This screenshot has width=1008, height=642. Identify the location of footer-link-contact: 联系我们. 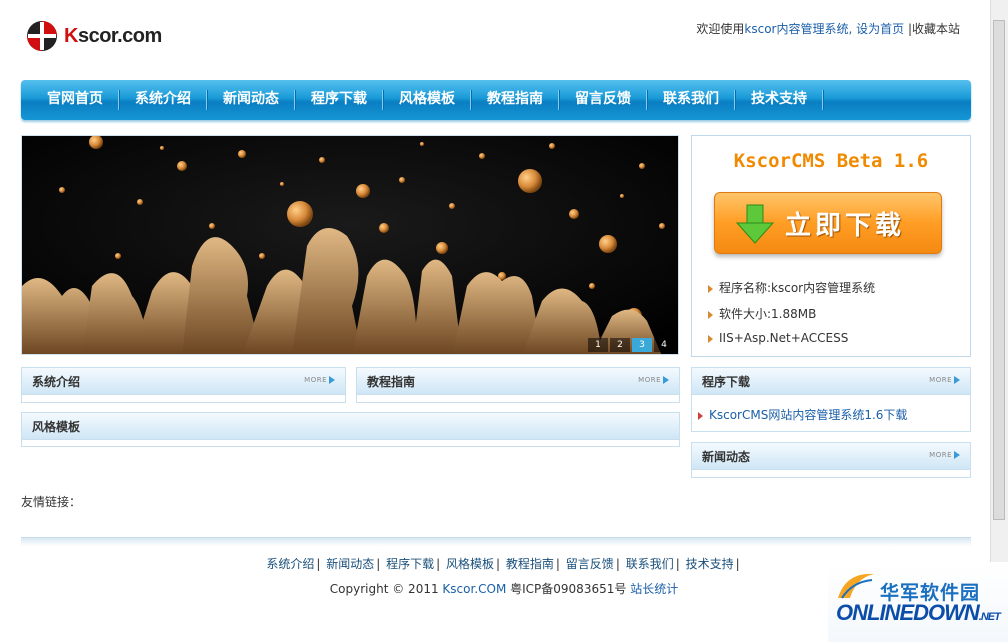
(650, 564).